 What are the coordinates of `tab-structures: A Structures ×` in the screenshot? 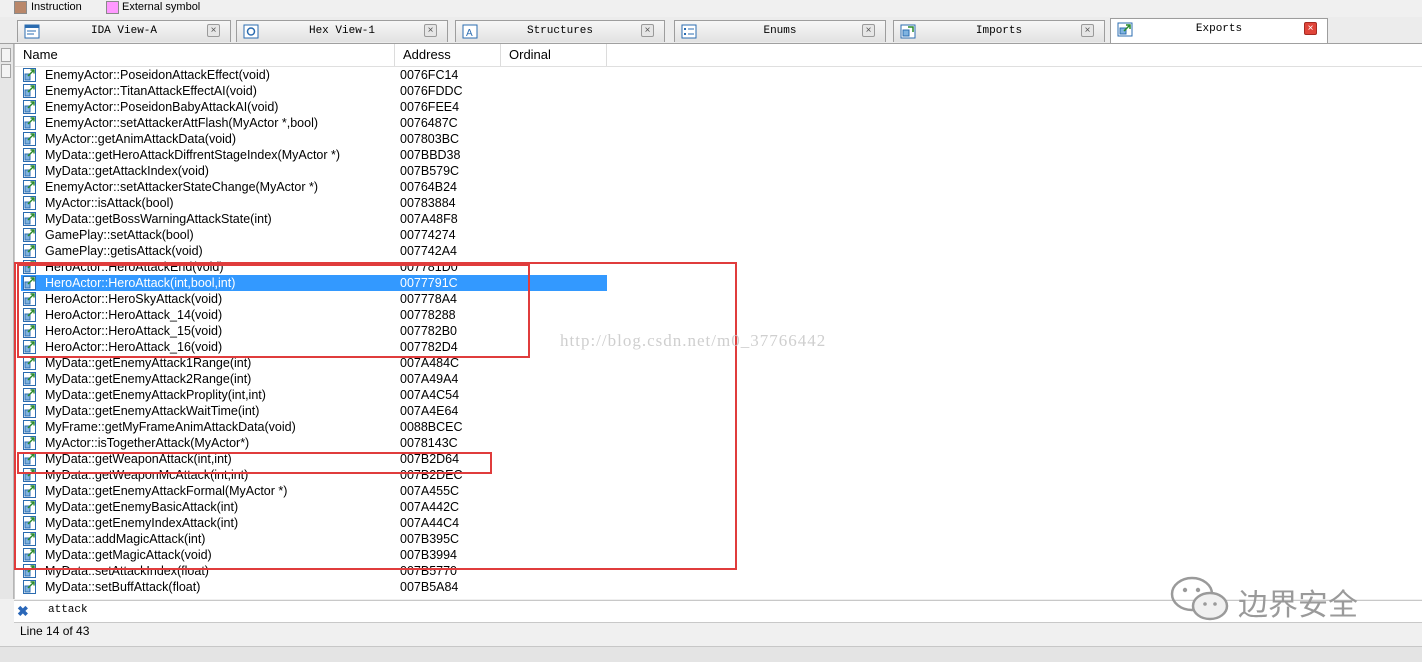 It's located at (560, 31).